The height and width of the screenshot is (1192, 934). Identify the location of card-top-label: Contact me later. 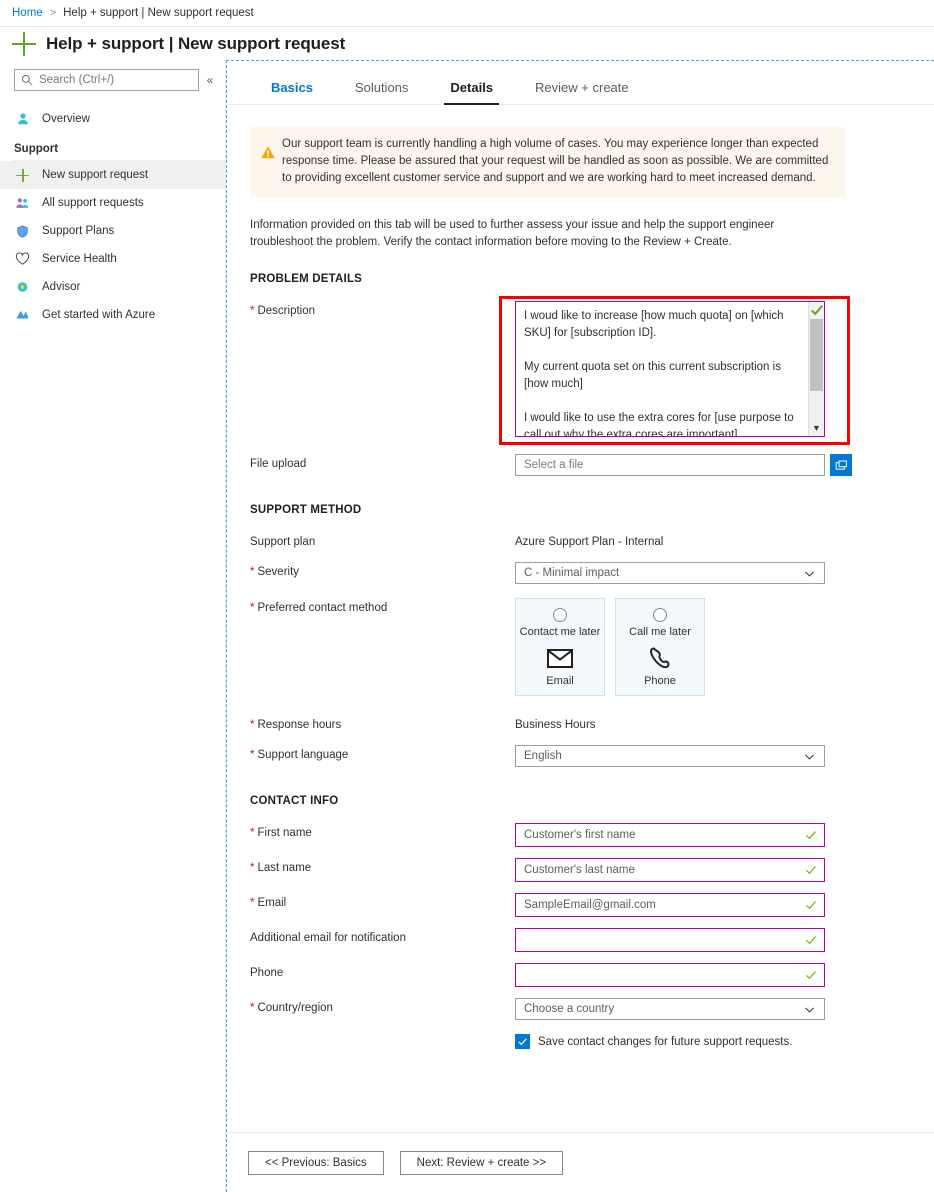
(560, 632).